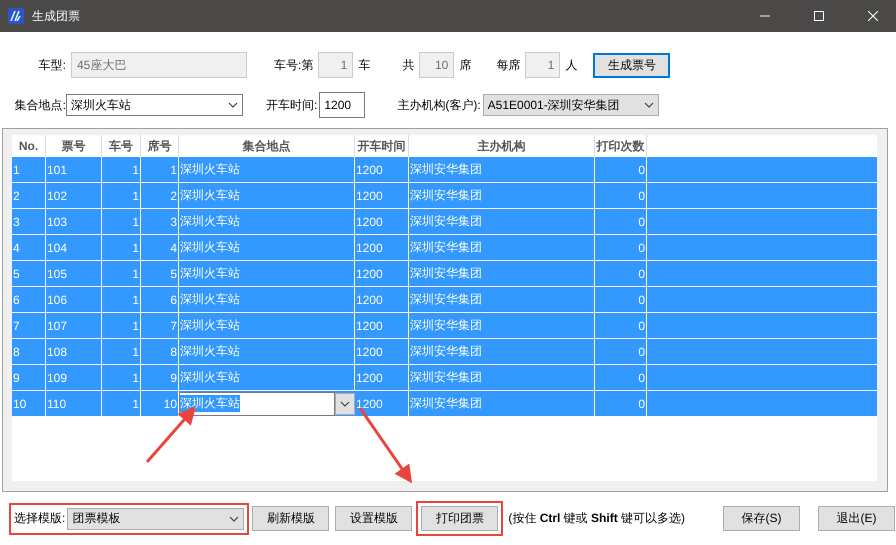 This screenshot has height=545, width=896. I want to click on meeting-place-dropdown: 深圳火车站, so click(154, 105).